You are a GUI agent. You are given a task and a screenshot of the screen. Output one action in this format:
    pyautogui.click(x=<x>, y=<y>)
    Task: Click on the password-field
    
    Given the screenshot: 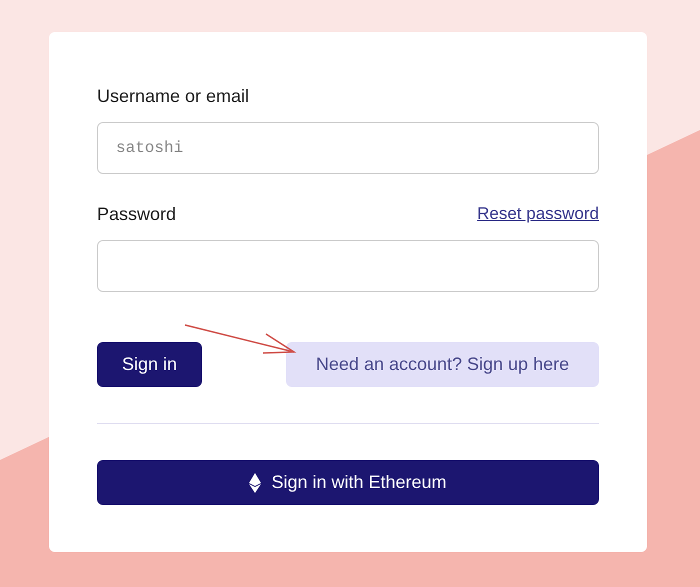 What is the action you would take?
    pyautogui.click(x=348, y=266)
    